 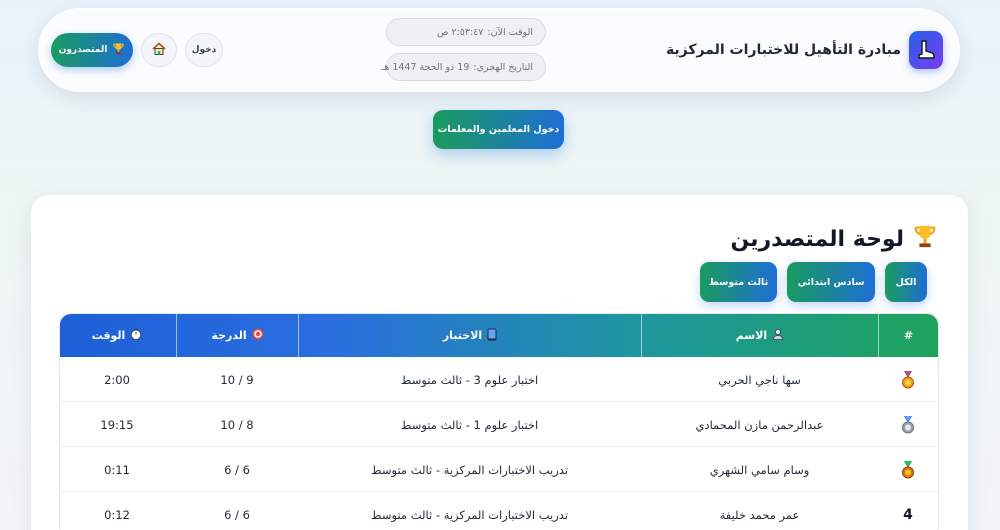 What do you see at coordinates (469, 424) in the screenshot?
I see `exam-name: اختبار علوم 1 - ثالث متوسط` at bounding box center [469, 424].